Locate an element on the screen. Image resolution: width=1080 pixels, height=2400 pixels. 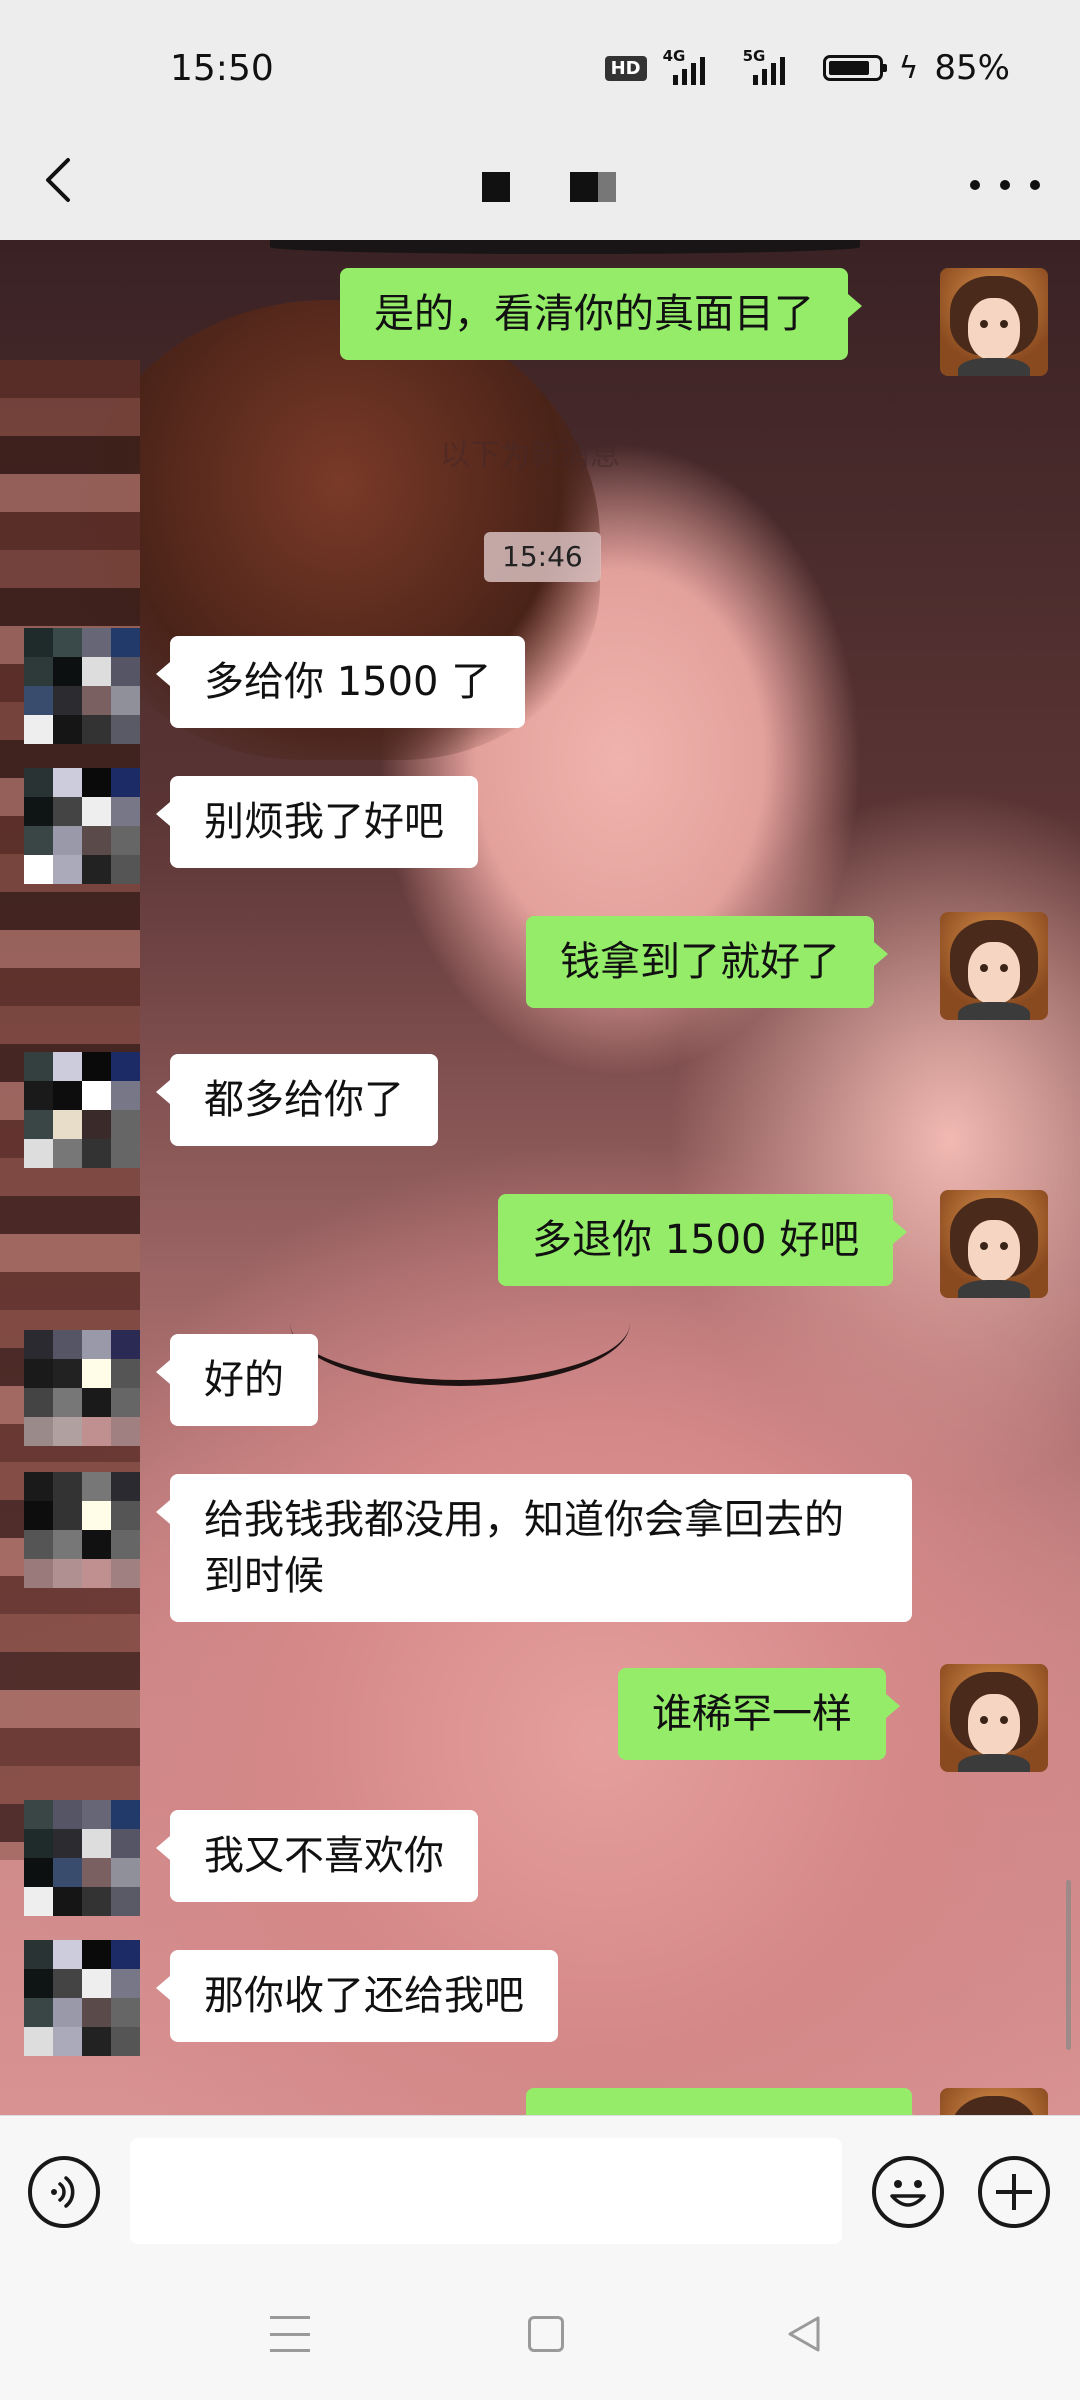
message-bubble-outgoing: 谁稀罕一样 is located at coordinates (759, 1714).